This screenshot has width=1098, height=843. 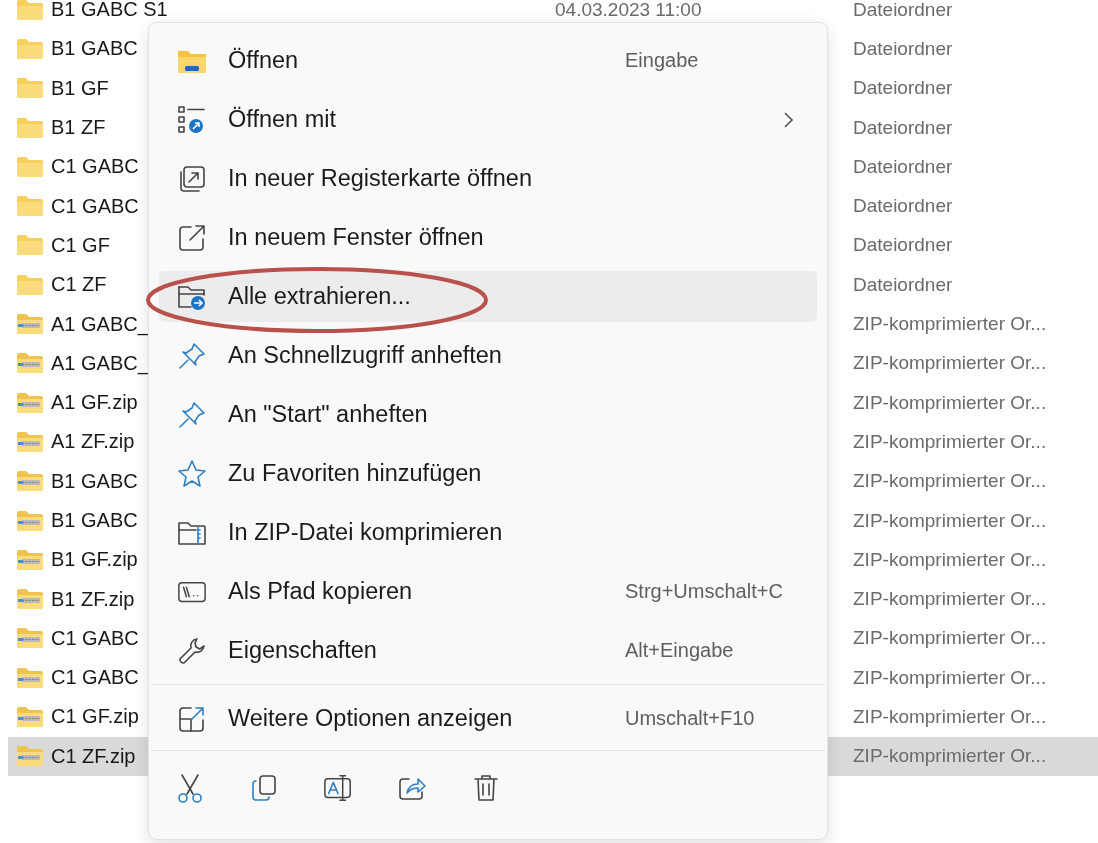 I want to click on file-name: B1 GABC S1, so click(x=109, y=10).